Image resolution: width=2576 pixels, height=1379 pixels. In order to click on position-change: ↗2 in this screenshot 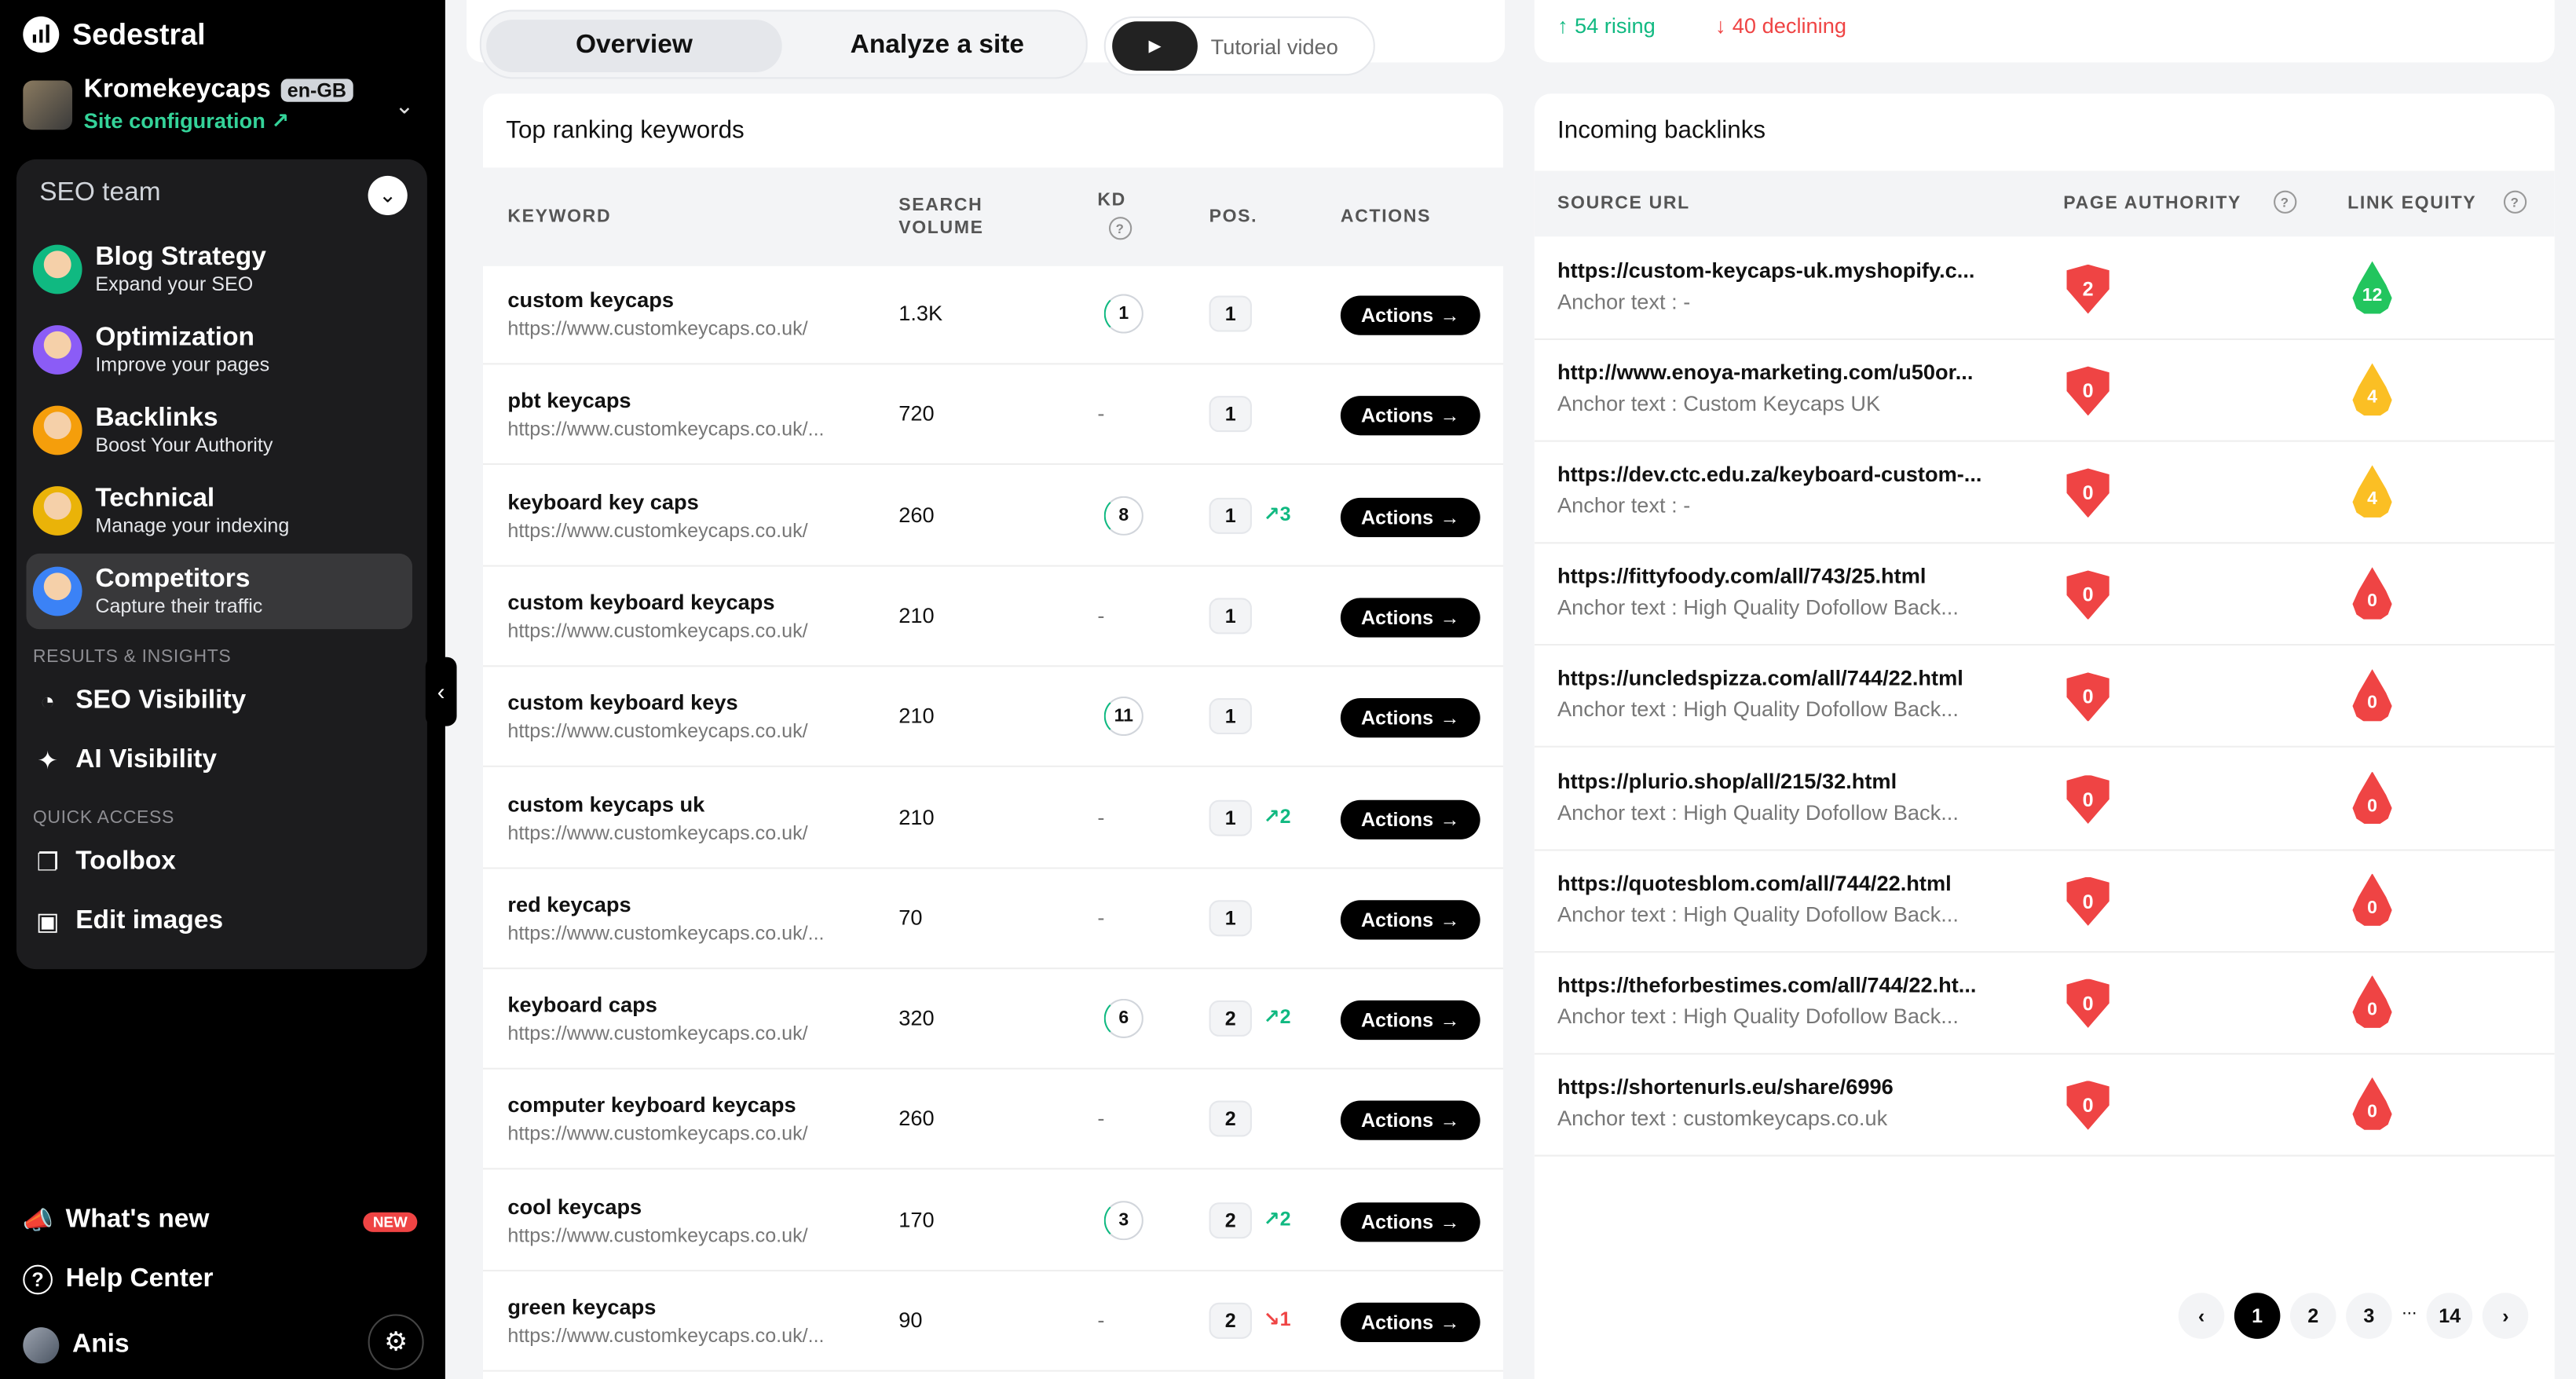, I will do `click(1277, 1218)`.